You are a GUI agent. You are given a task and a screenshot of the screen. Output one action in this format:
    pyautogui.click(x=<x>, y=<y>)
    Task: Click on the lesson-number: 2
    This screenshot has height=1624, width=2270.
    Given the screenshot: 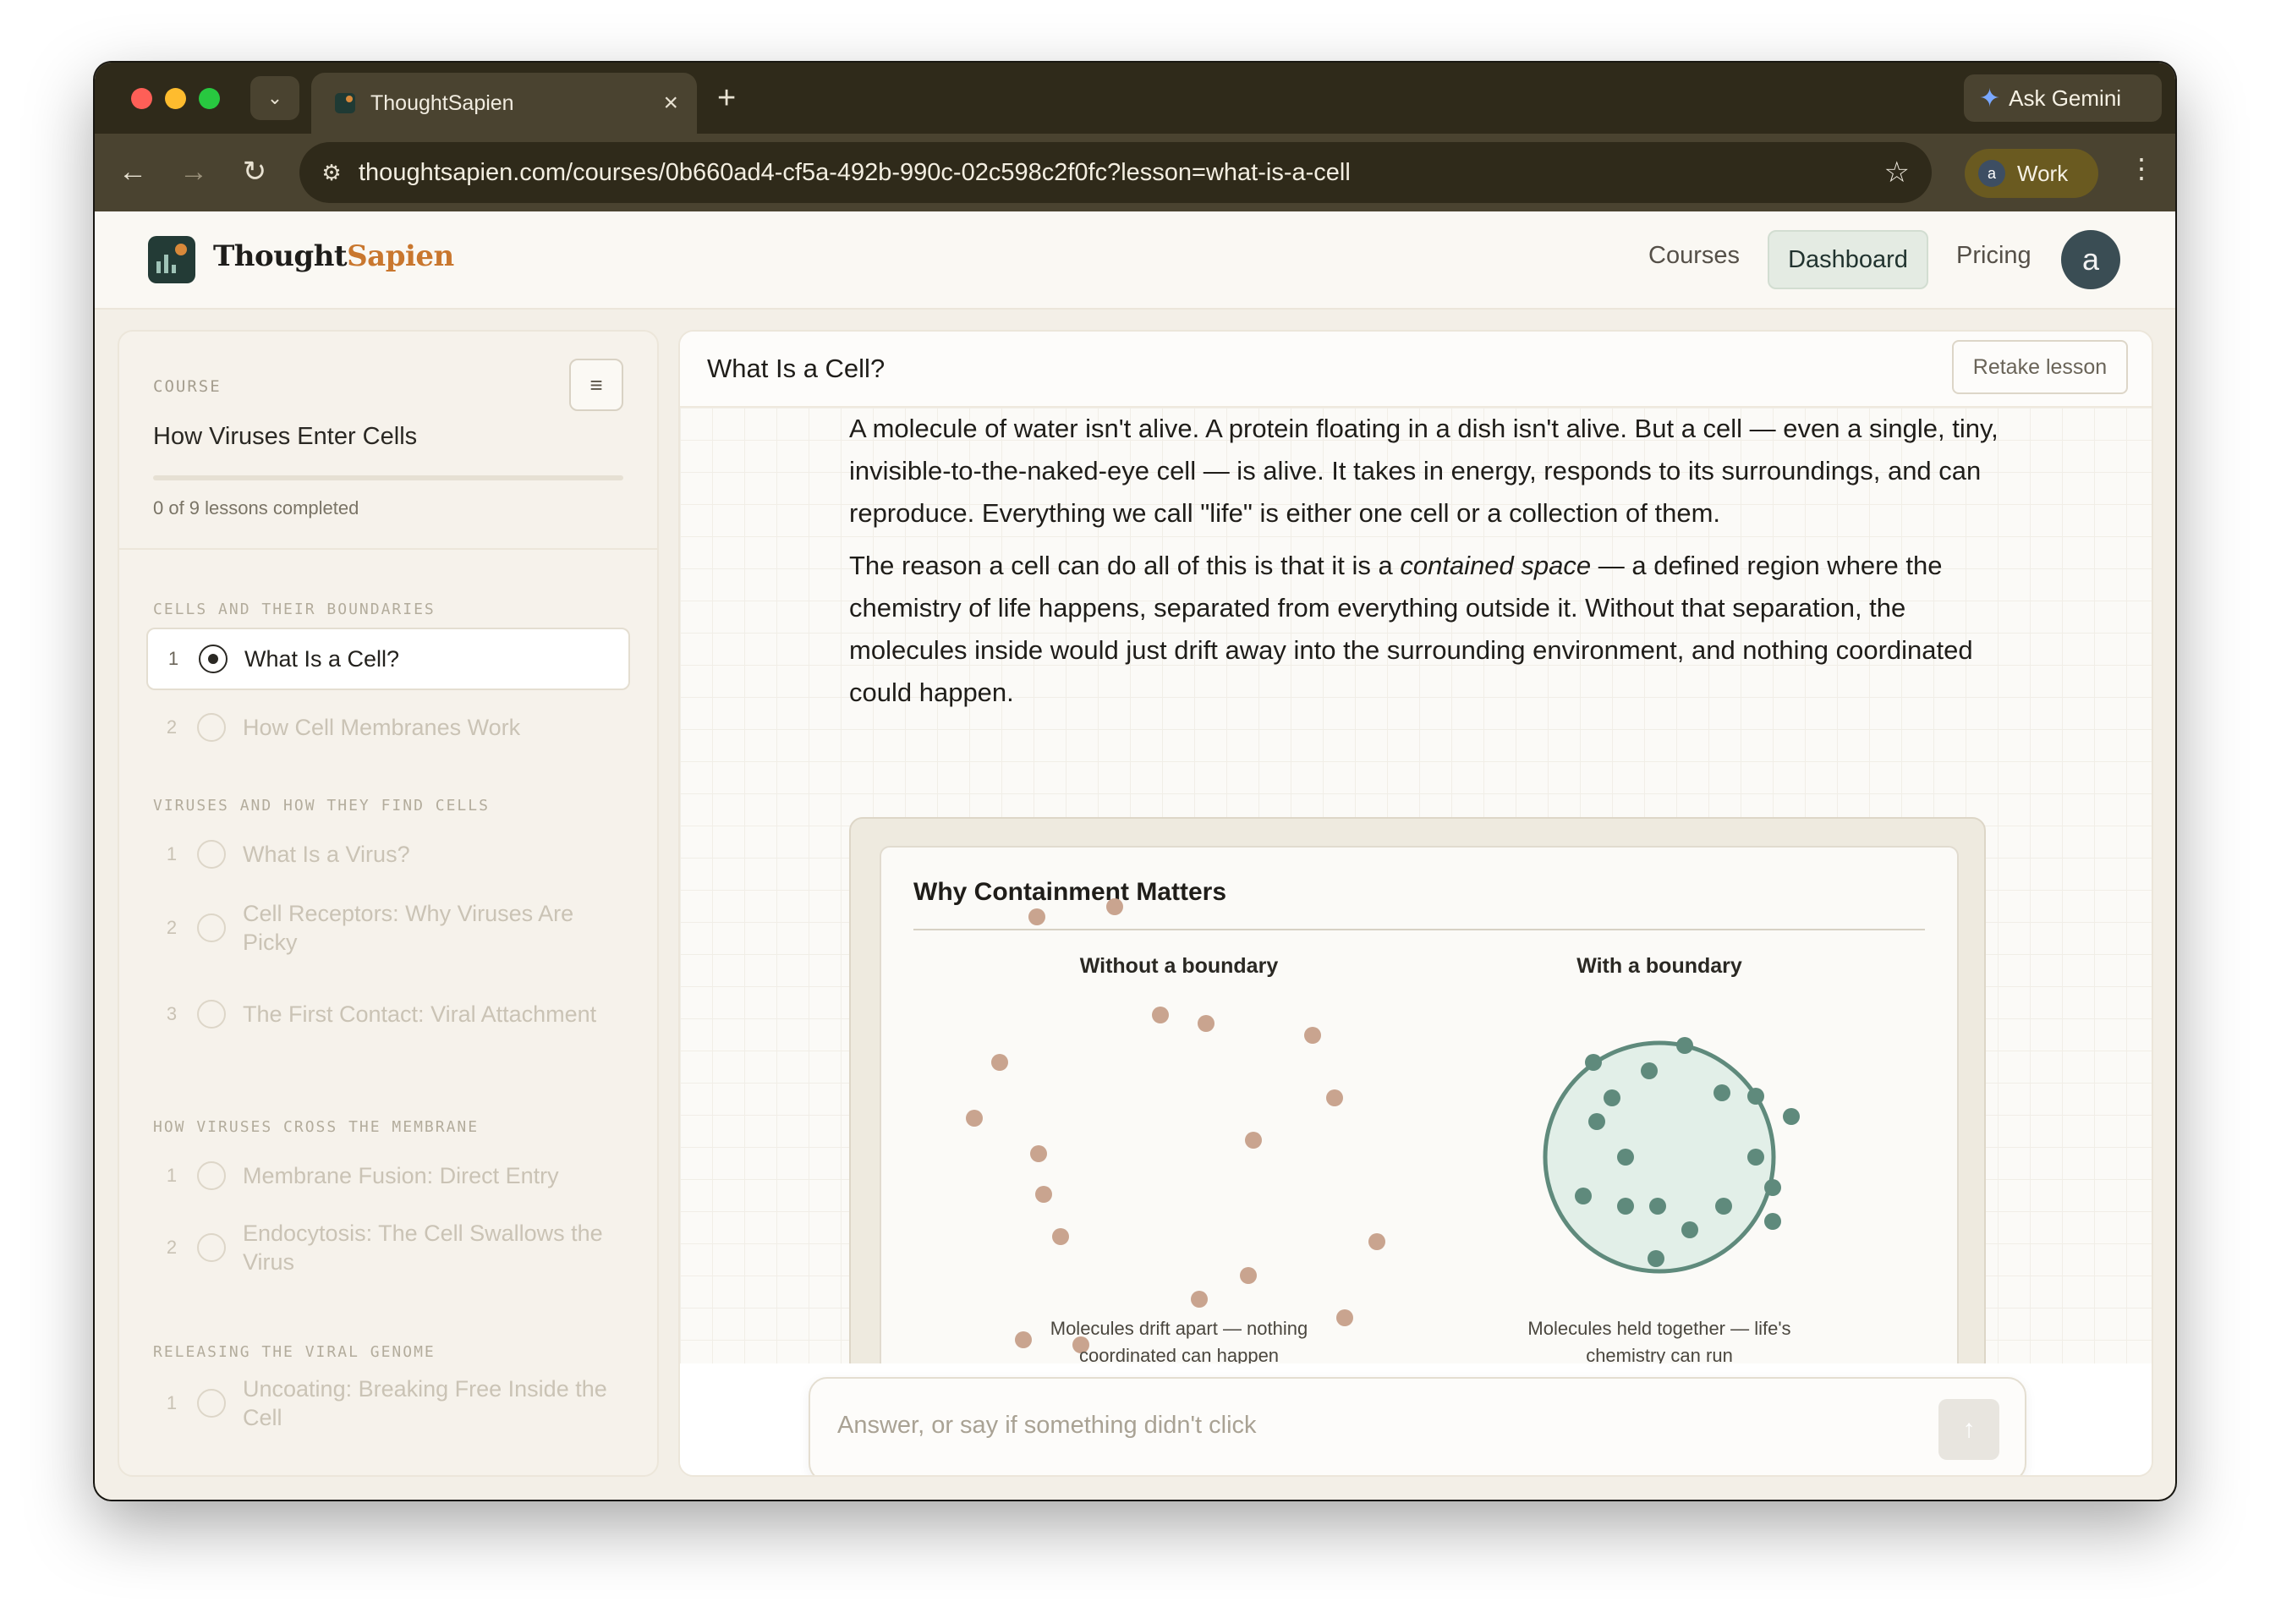 What is the action you would take?
    pyautogui.click(x=172, y=928)
    